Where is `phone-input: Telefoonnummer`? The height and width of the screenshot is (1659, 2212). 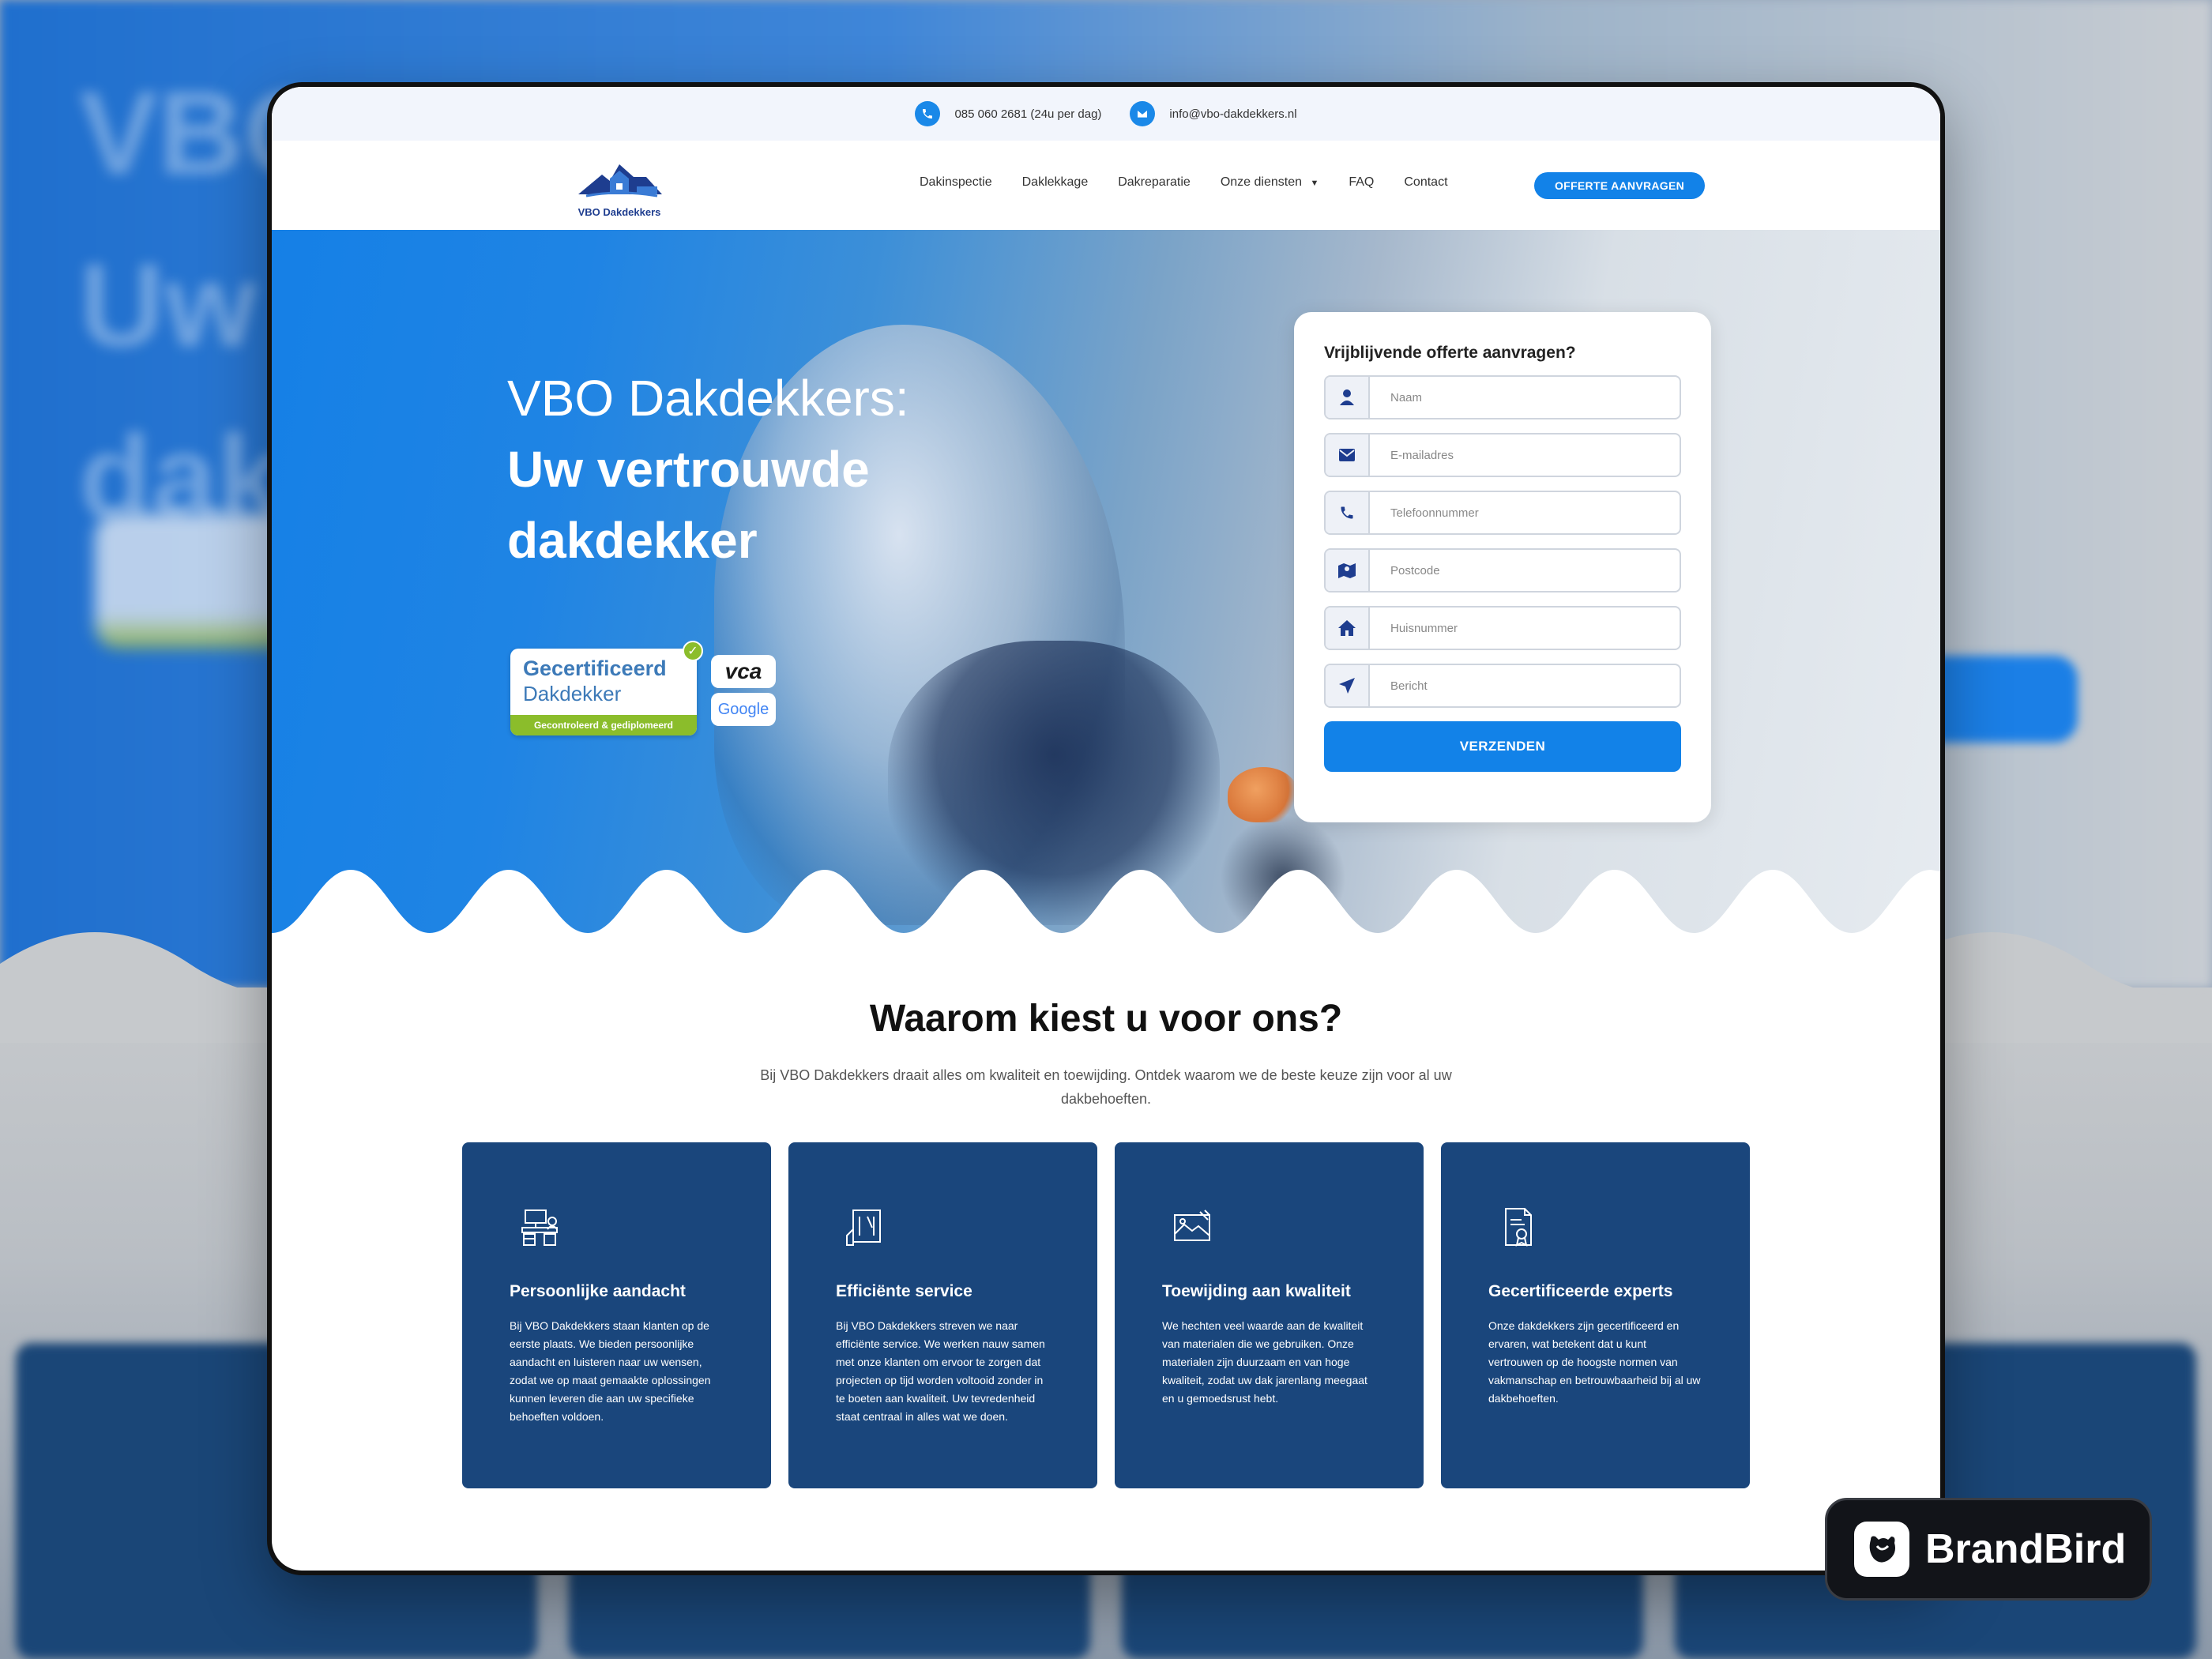 phone-input: Telefoonnummer is located at coordinates (1525, 512).